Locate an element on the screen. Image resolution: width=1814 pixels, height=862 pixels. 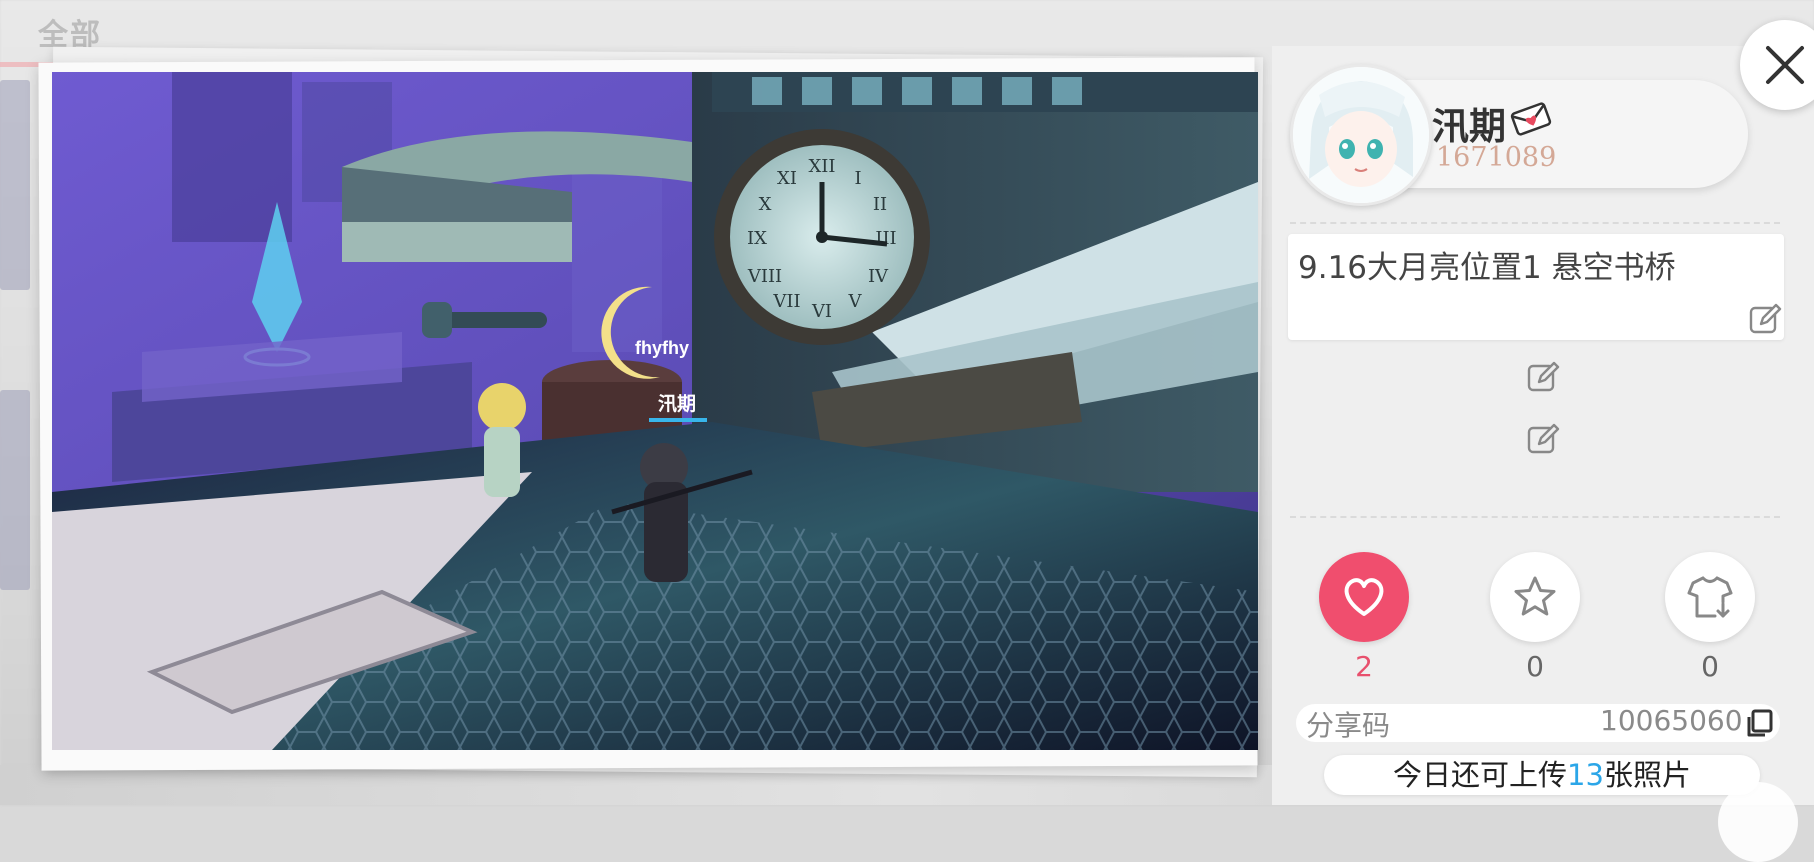
star-icon is located at coordinates (1535, 596).